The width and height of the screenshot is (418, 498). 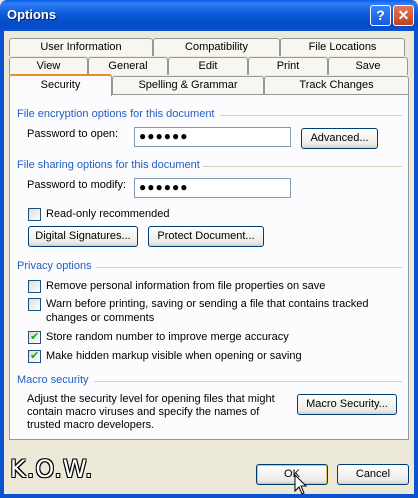 I want to click on tab-user-information: User Information, so click(x=81, y=47).